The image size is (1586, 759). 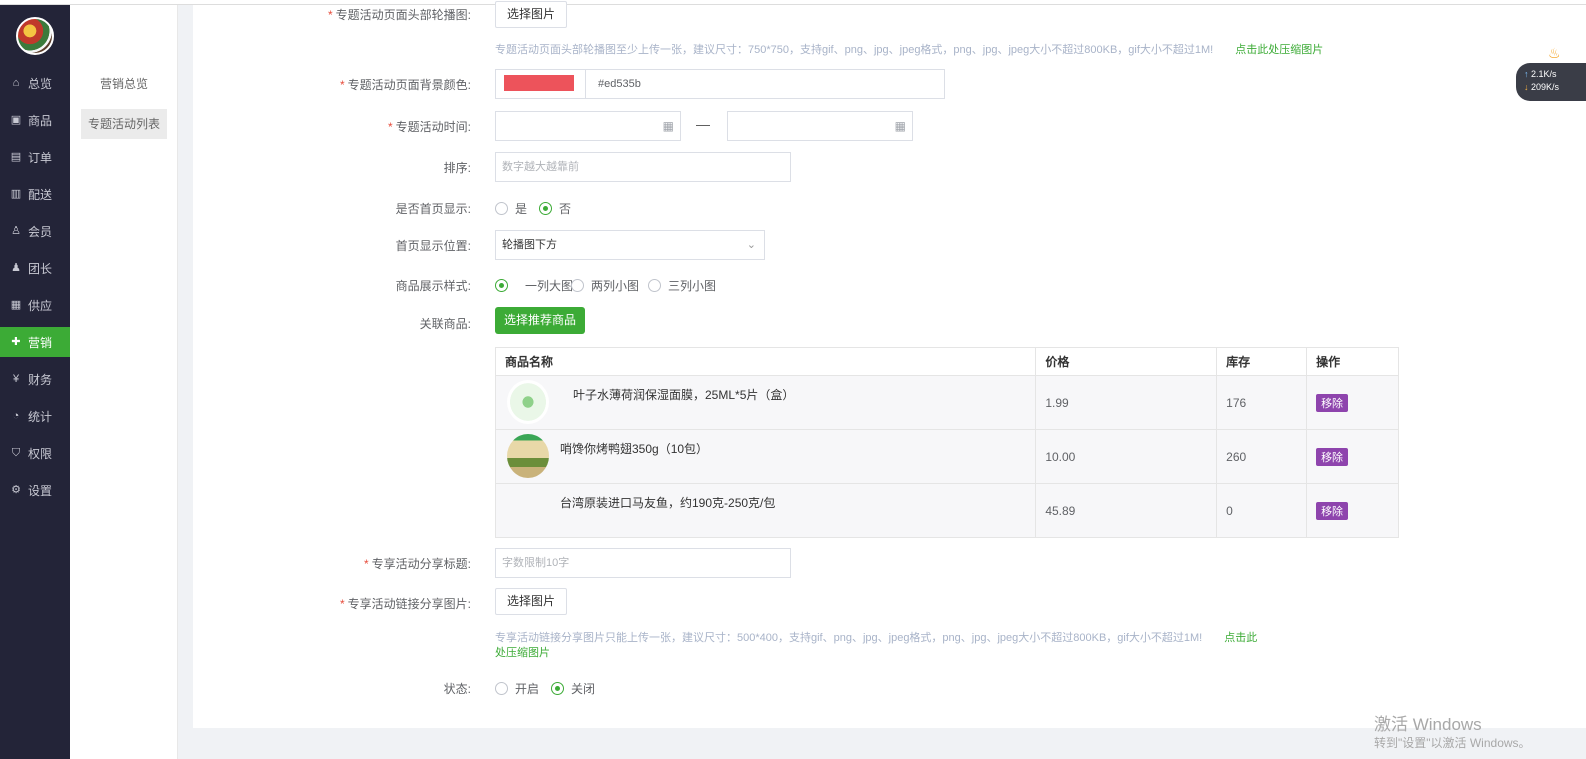 I want to click on share-compress-link-part1: 点击此, so click(x=1240, y=638).